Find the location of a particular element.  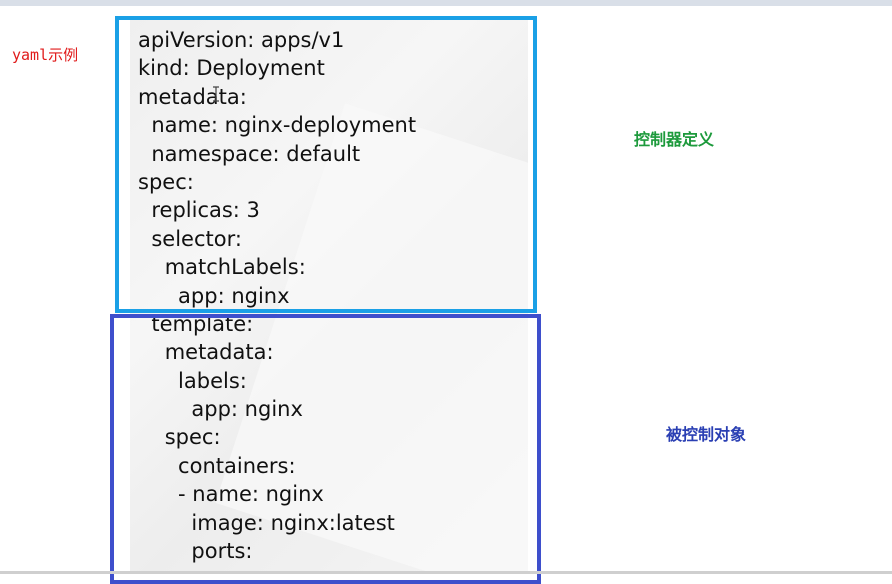

controller-definition-label: 控制器定义 is located at coordinates (674, 139).